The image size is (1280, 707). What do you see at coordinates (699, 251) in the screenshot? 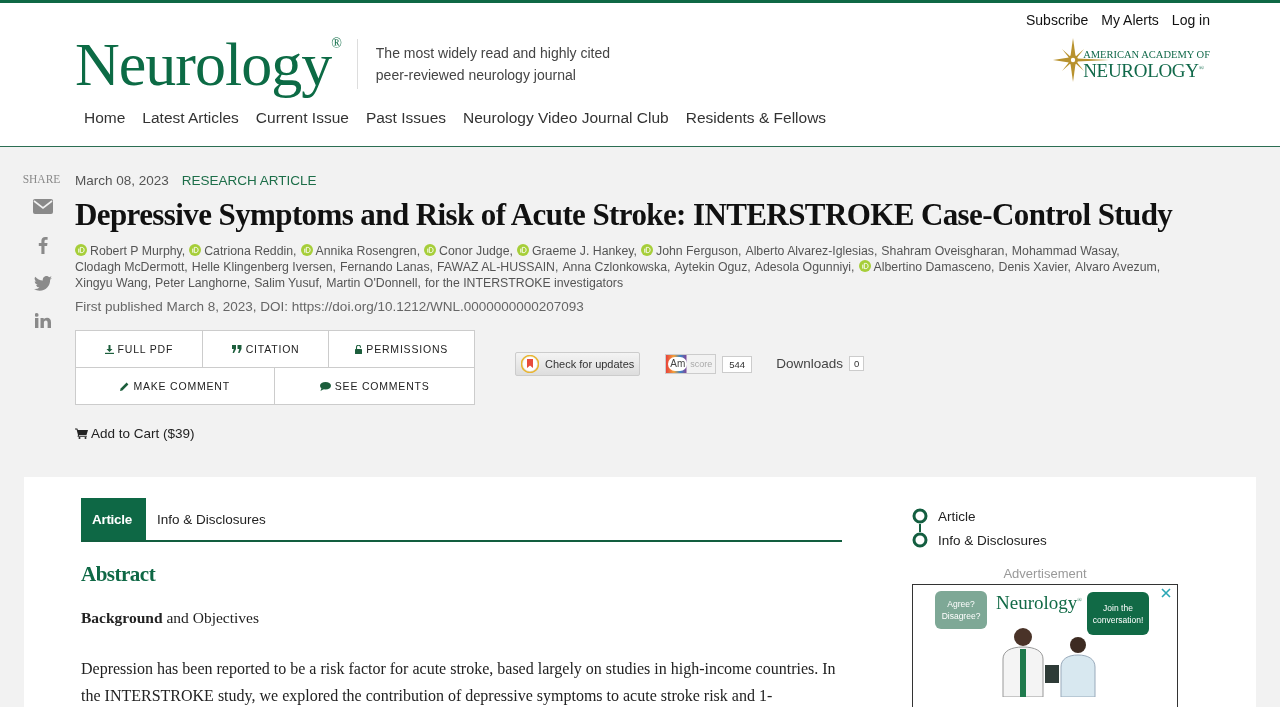
I see `author-link: John Ferguson,` at bounding box center [699, 251].